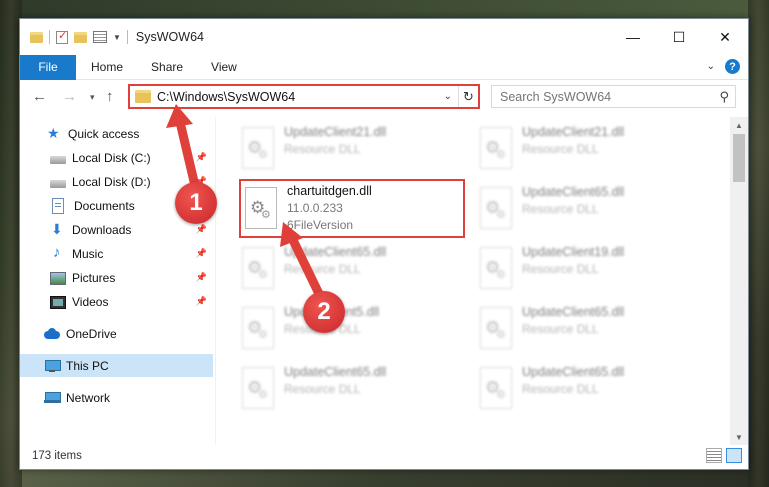 This screenshot has height=487, width=769. What do you see at coordinates (610, 96) in the screenshot?
I see `search-input` at bounding box center [610, 96].